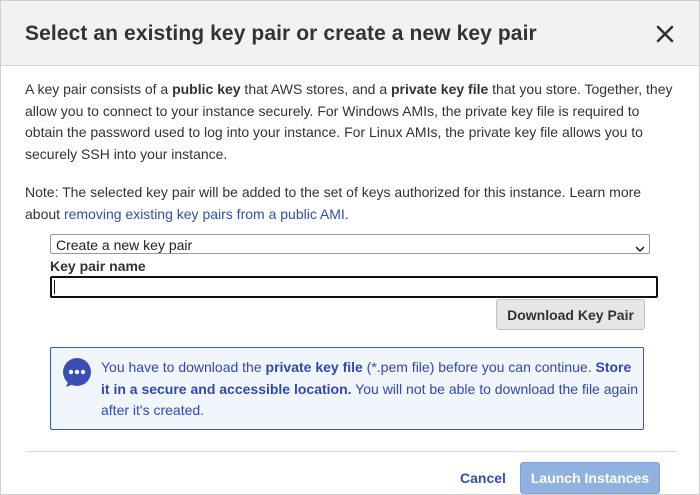  Describe the element at coordinates (590, 478) in the screenshot. I see `launch-instances-button: Launch Instances` at that location.